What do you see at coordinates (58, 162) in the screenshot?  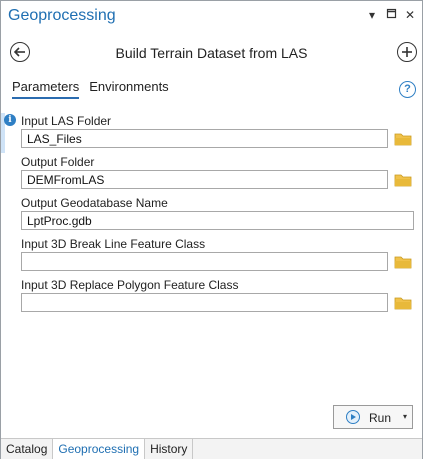 I see `param-label-output-folder: Output Folder` at bounding box center [58, 162].